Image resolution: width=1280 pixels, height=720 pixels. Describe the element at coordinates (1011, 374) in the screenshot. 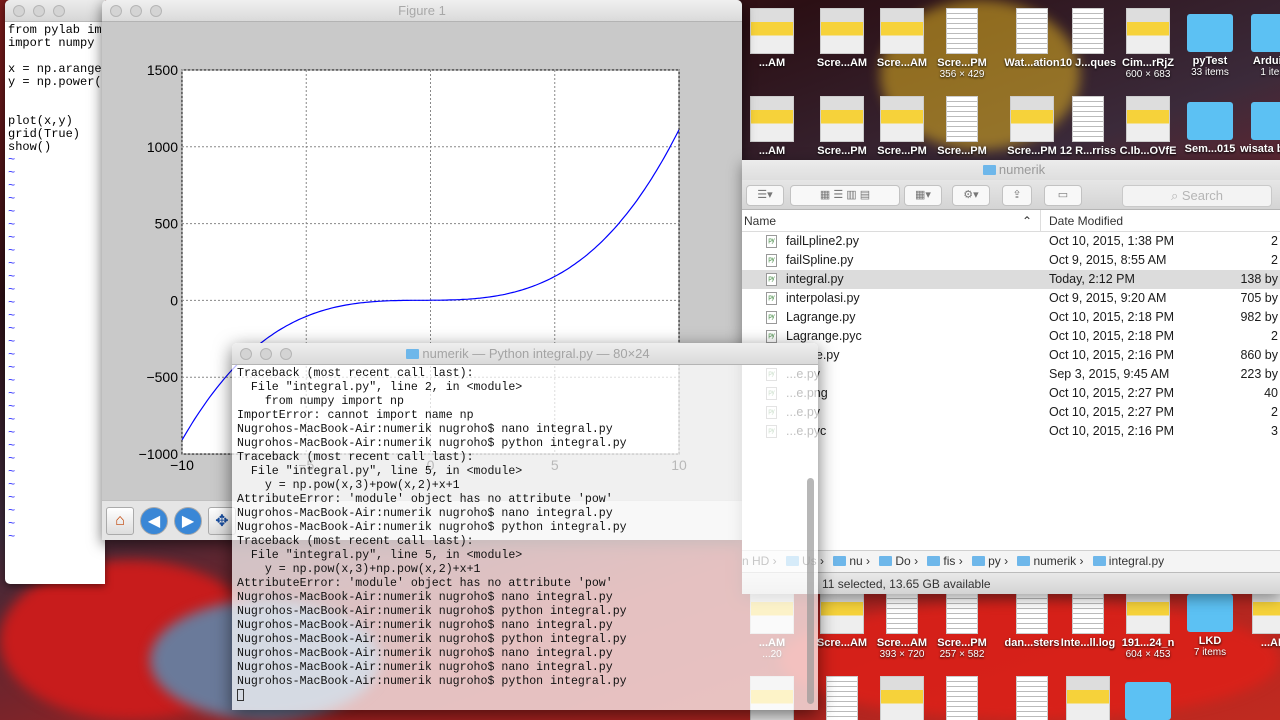

I see `file-row: py...e.pySep 3, 2015, 9:45 AM223 by` at that location.